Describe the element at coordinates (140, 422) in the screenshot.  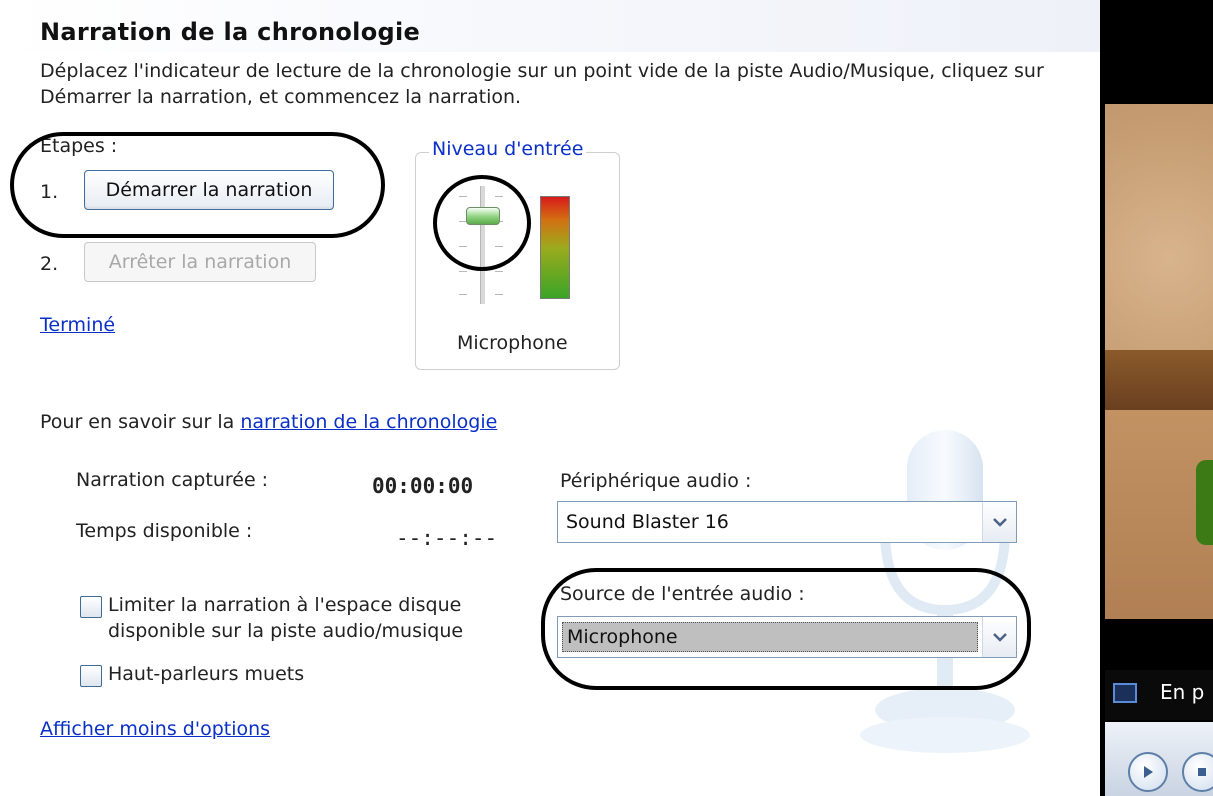
I see `learn-more-prefix: Pour en savoir sur la` at that location.